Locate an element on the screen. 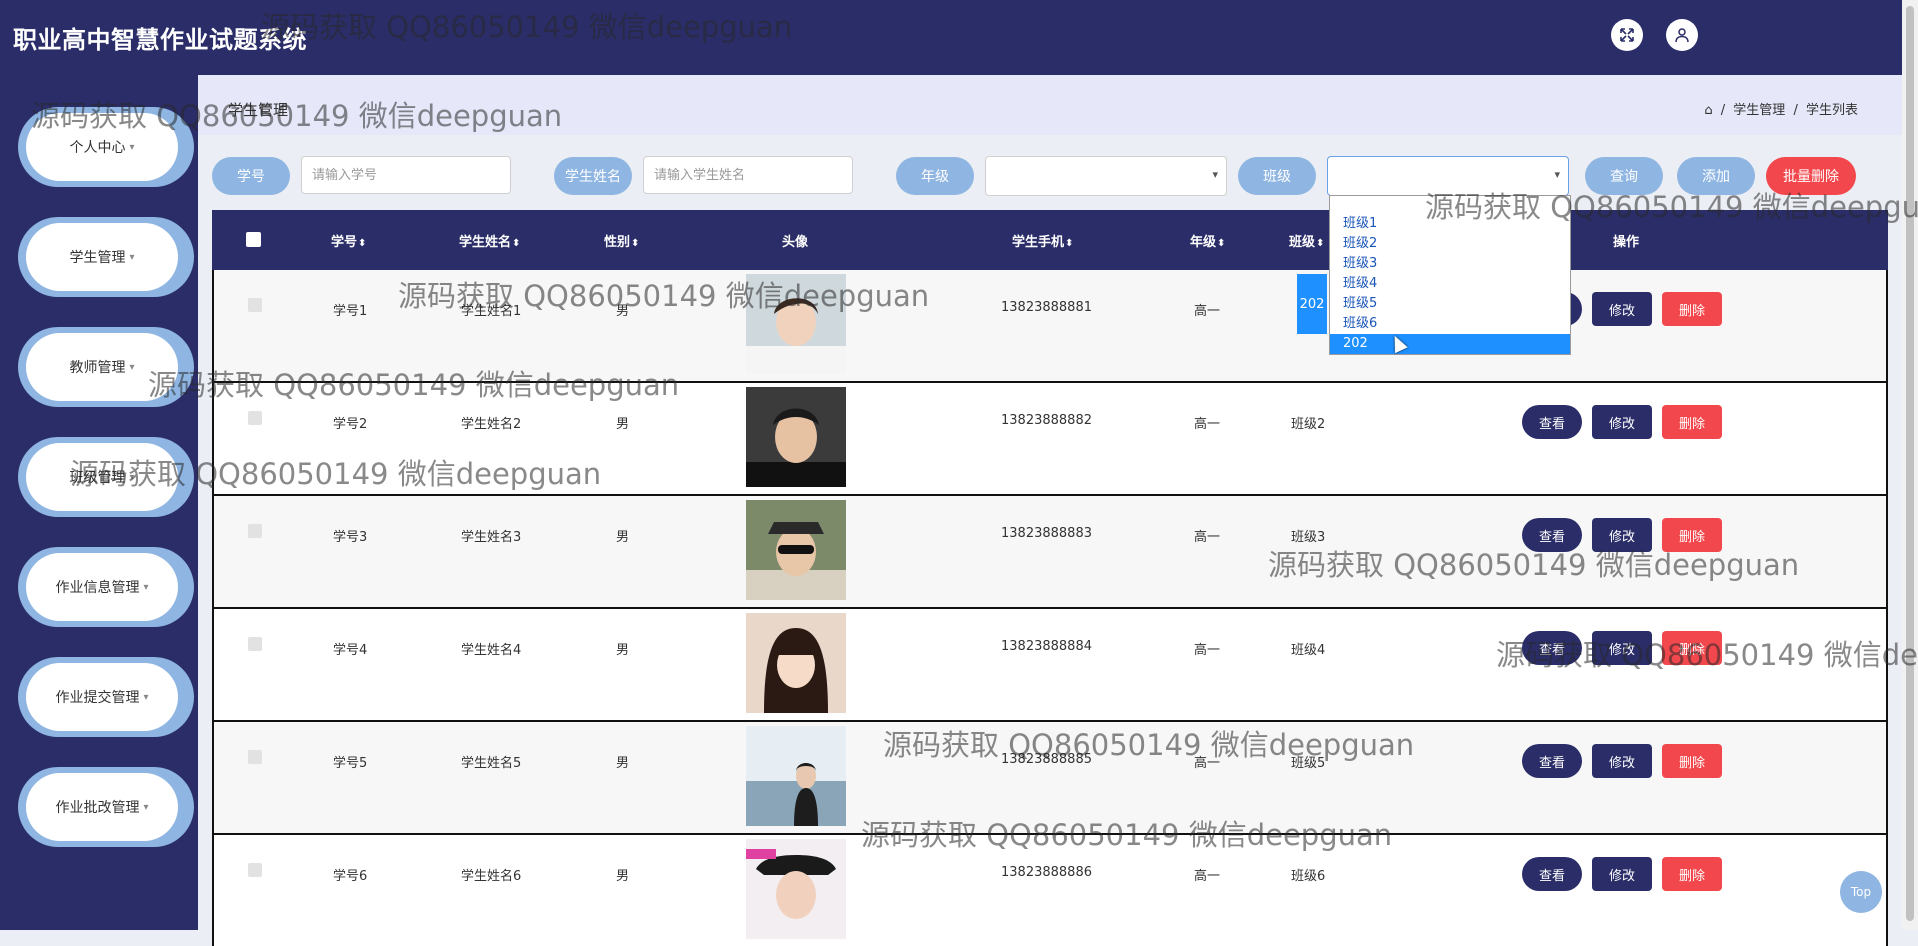  cell-no: 学号3 is located at coordinates (350, 537).